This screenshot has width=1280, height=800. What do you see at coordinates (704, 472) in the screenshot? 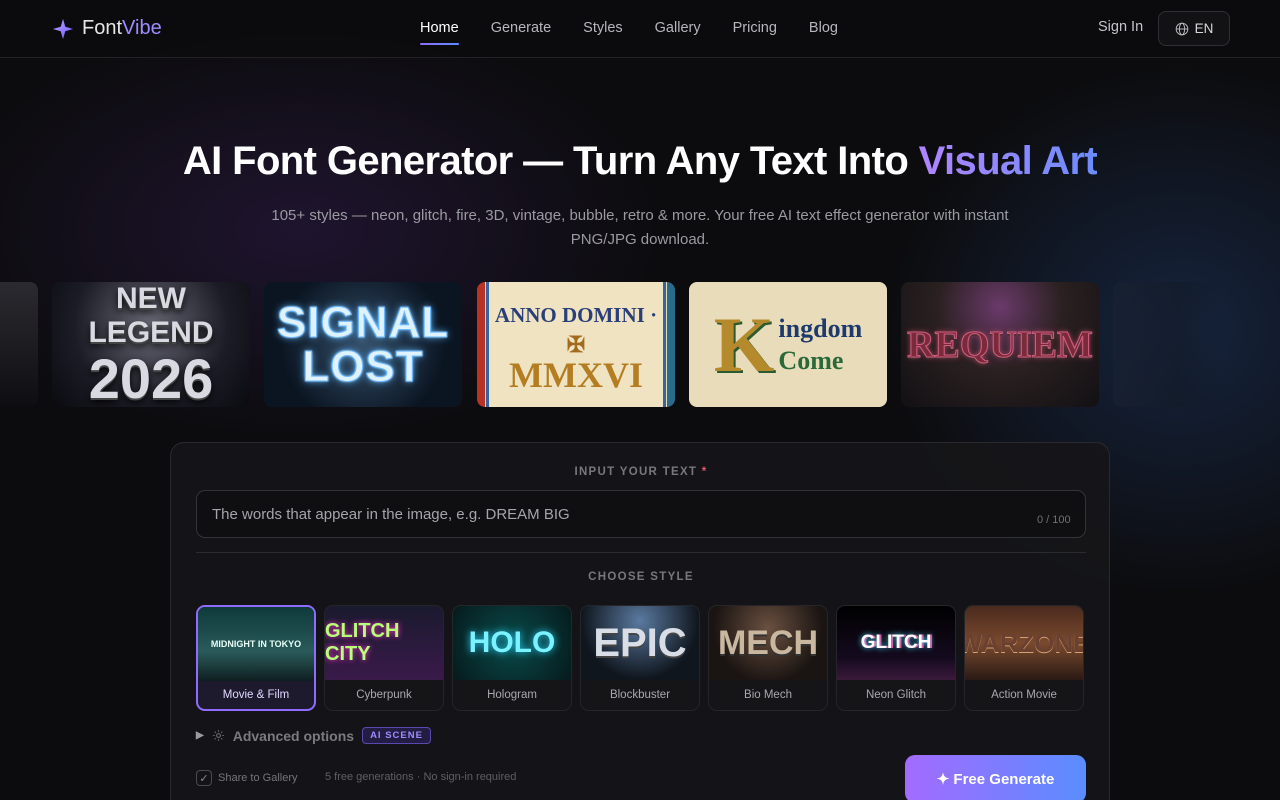
I see `required-mark: *` at bounding box center [704, 472].